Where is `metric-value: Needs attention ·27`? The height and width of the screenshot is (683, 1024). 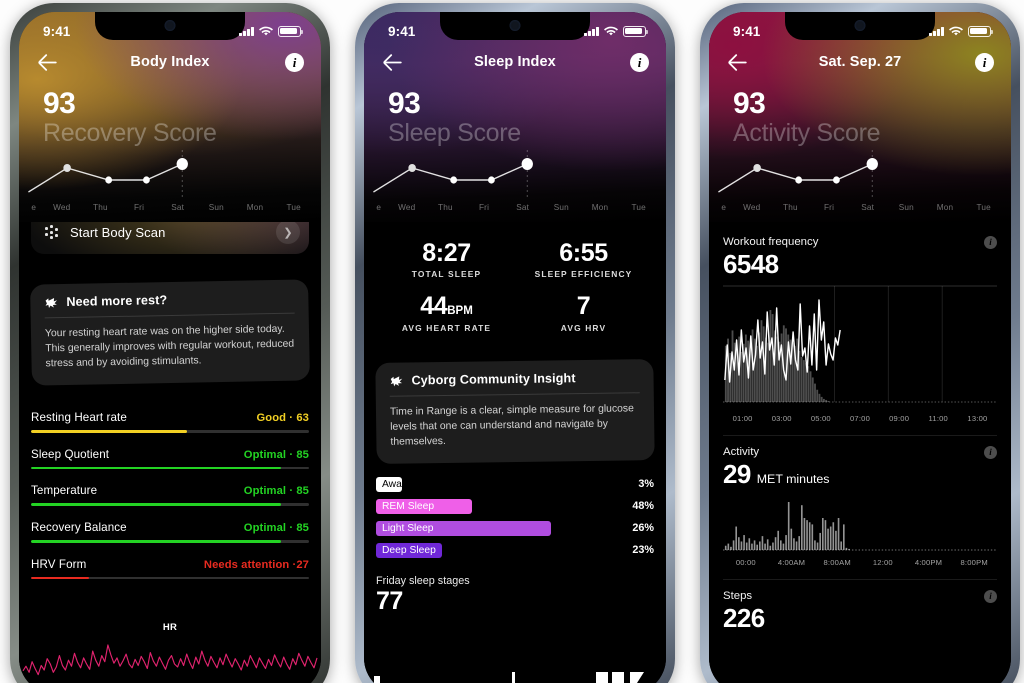
metric-value: Needs attention ·27 is located at coordinates (256, 564).